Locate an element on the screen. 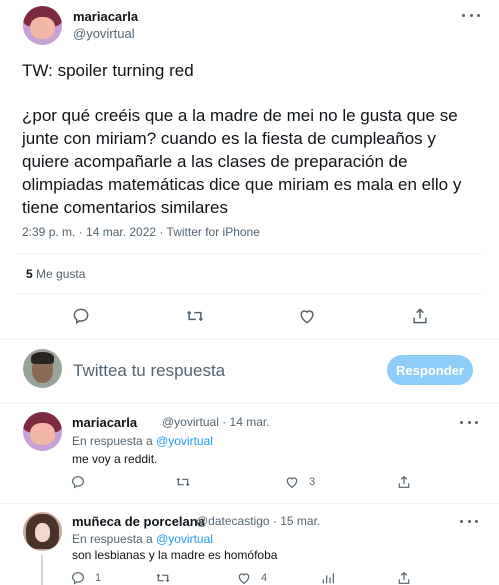  thread-line is located at coordinates (42, 570).